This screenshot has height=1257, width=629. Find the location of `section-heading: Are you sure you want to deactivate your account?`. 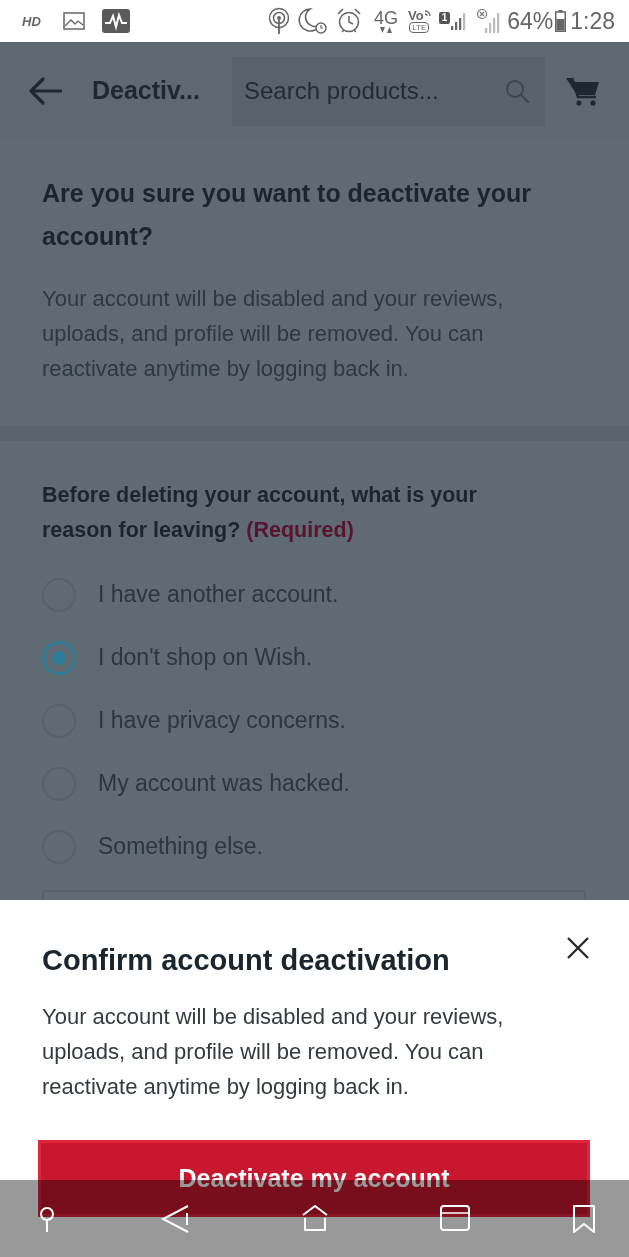

section-heading: Are you sure you want to deactivate your account? is located at coordinates (287, 215).